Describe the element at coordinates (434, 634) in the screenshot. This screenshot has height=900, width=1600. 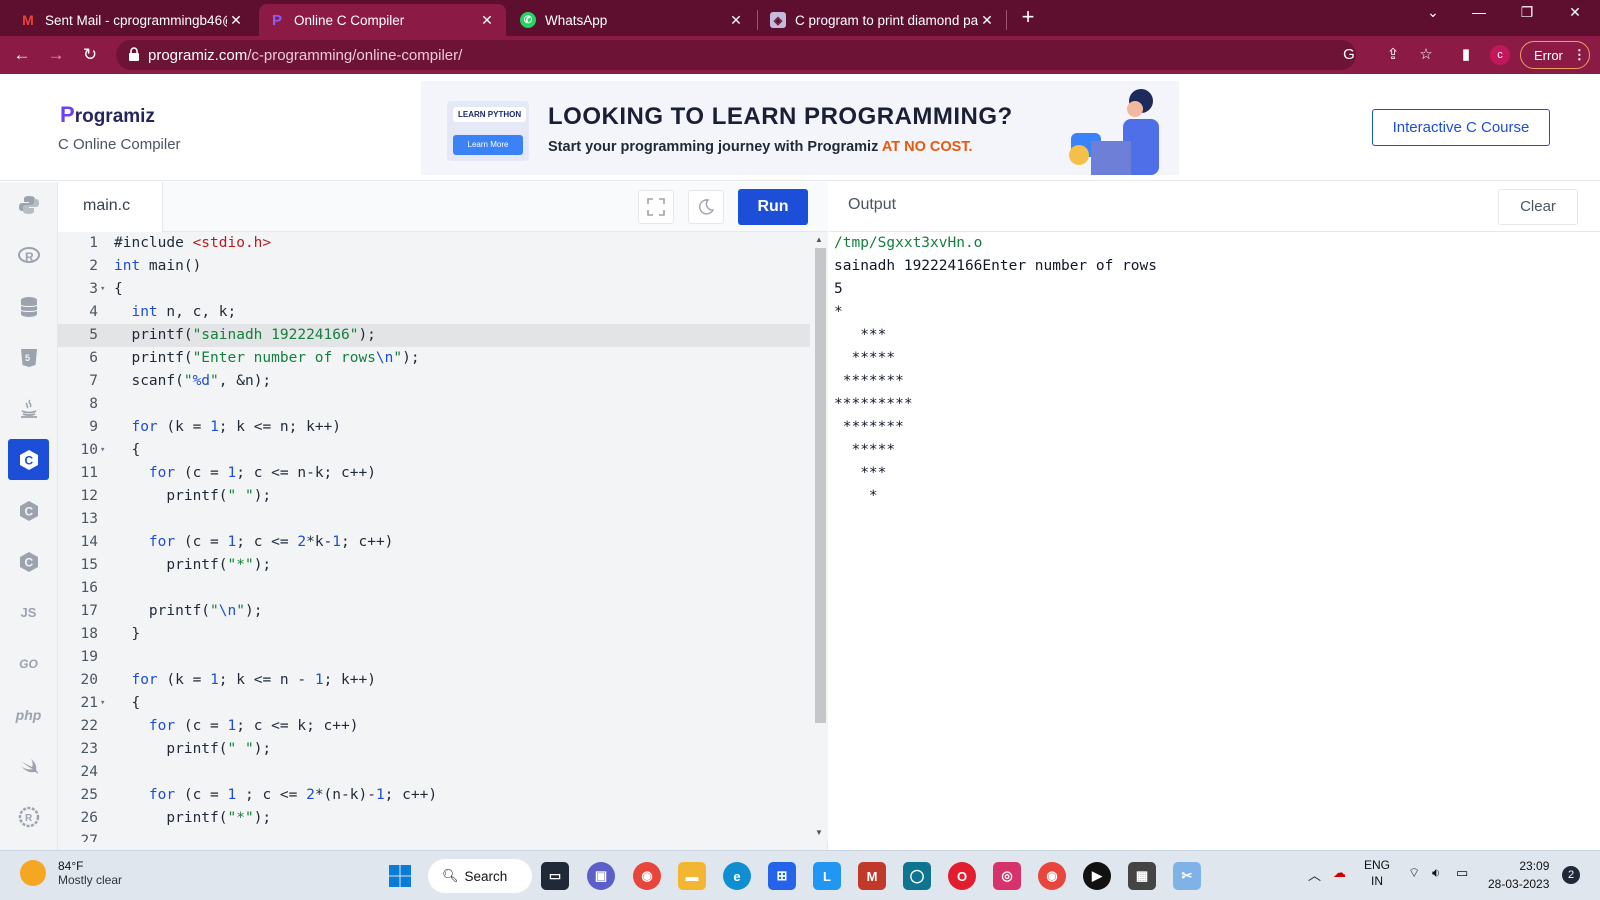
I see `code-line: 18 }` at that location.